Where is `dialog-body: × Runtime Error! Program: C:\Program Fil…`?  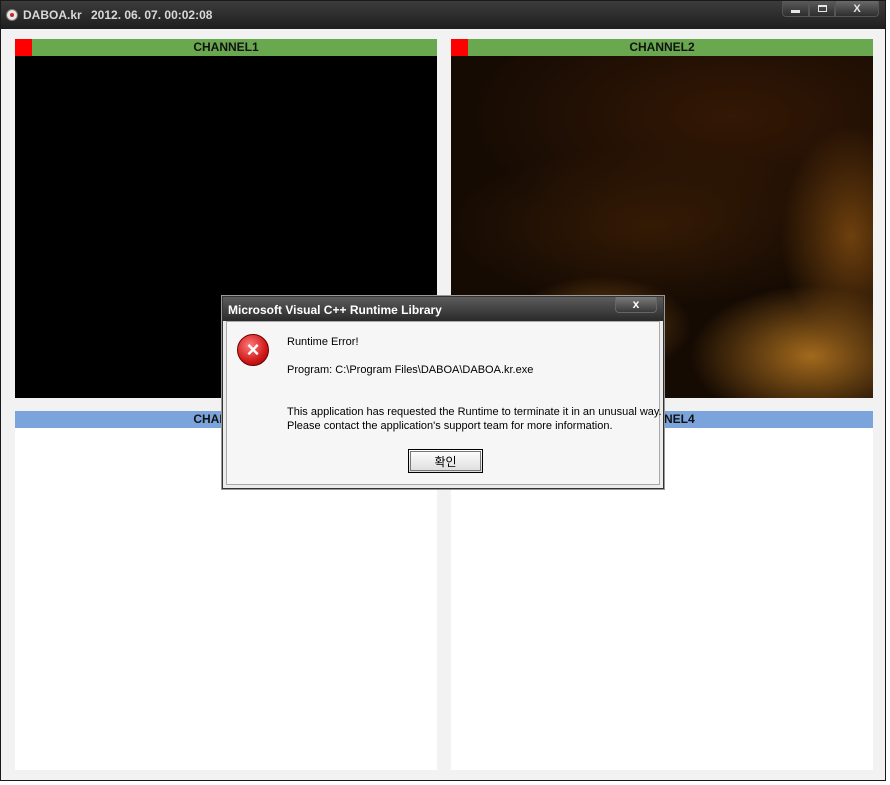 dialog-body: × Runtime Error! Program: C:\Program Fil… is located at coordinates (444, 403).